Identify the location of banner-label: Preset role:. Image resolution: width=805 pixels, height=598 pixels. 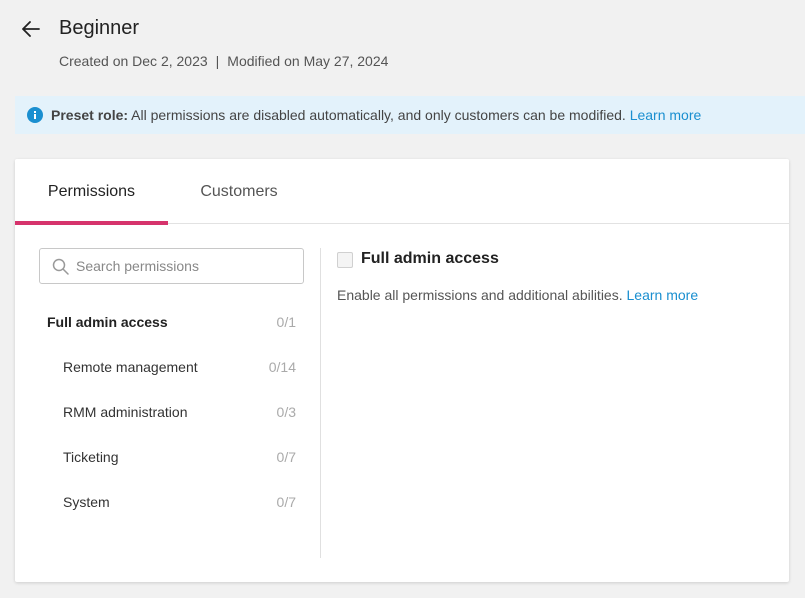
(90, 115).